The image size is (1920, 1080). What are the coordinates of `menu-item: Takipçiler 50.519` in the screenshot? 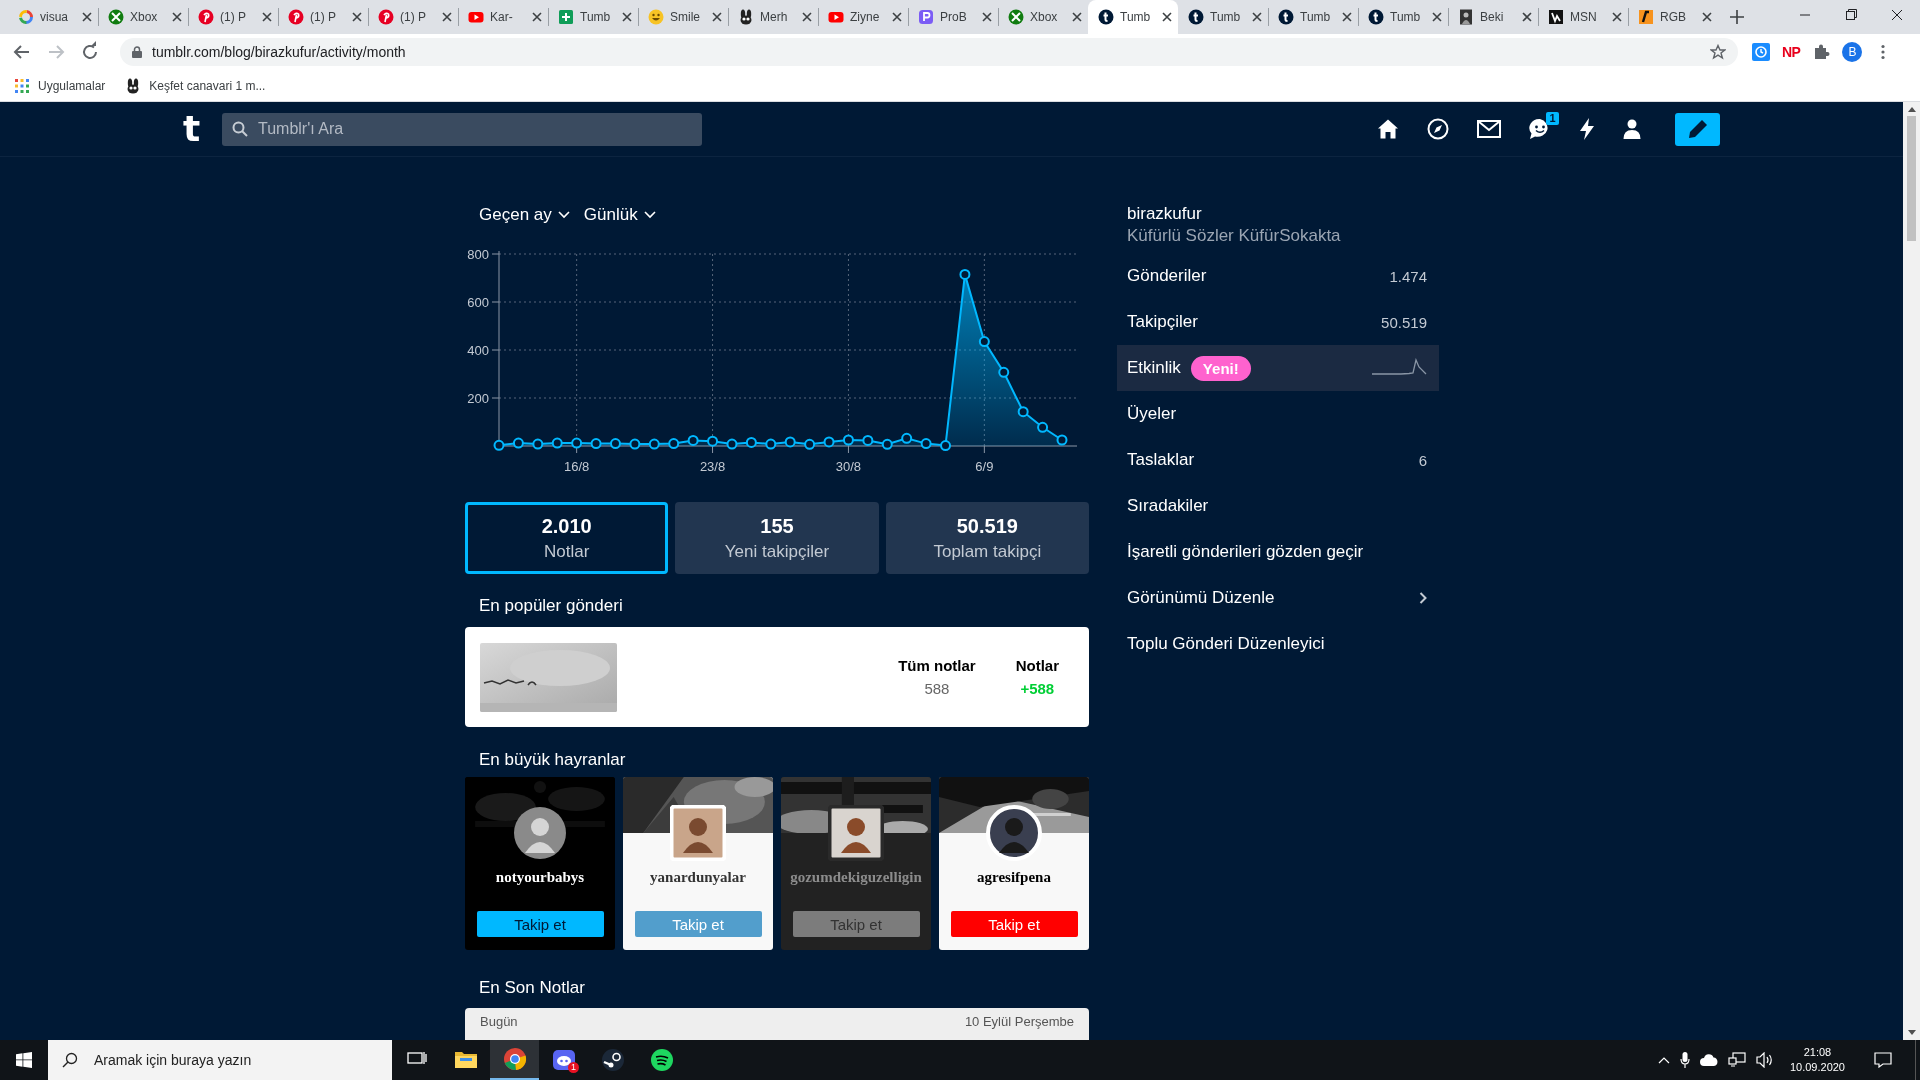 It's located at (1278, 322).